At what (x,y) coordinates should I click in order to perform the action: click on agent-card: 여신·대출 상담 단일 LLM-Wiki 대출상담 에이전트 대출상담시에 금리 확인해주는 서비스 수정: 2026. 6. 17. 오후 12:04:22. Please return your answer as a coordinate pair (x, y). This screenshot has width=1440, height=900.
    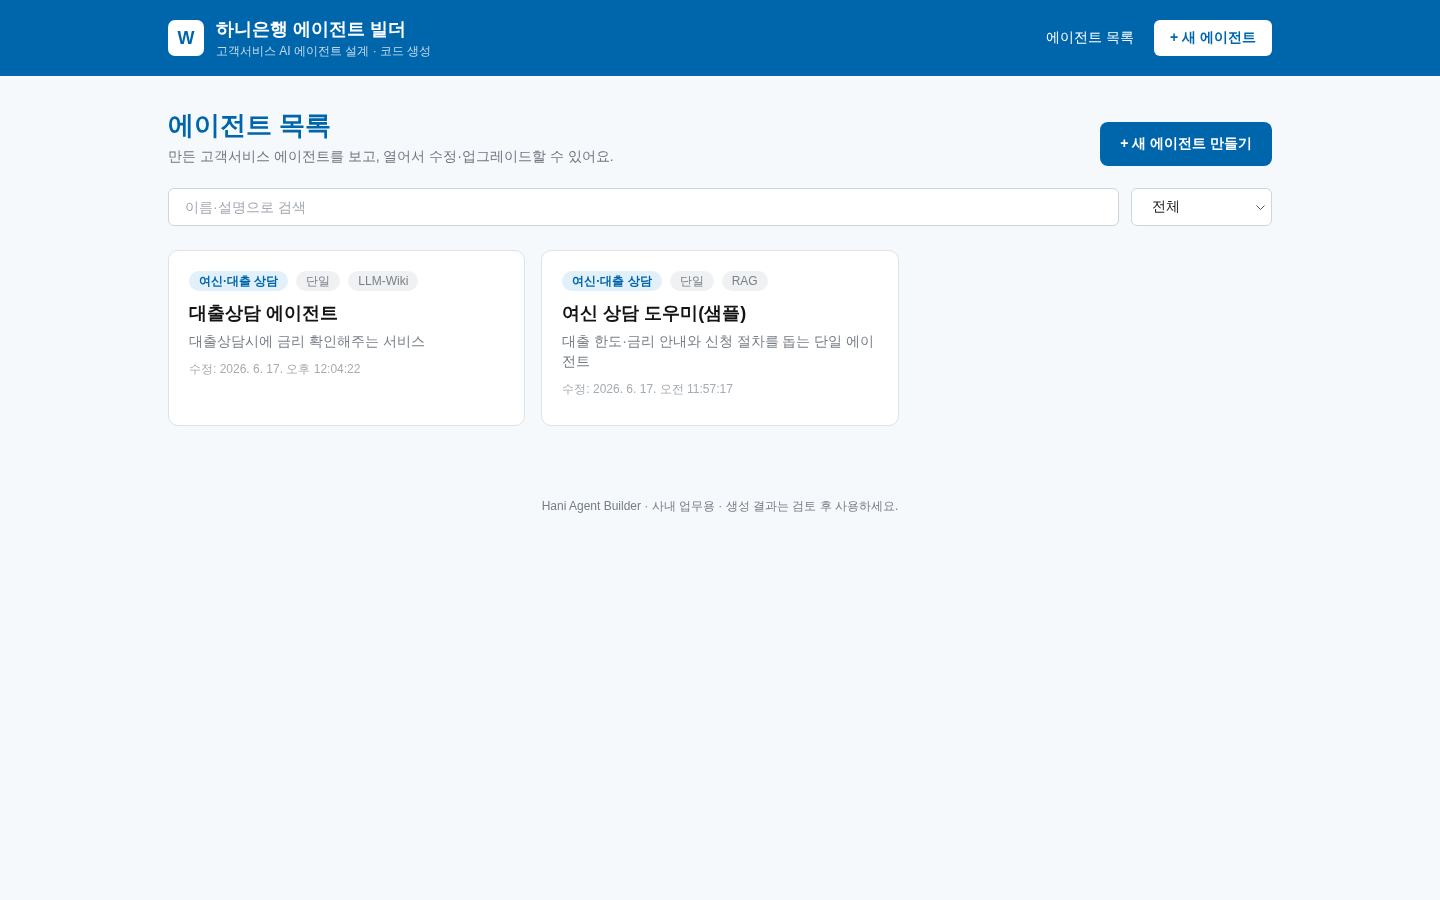
    Looking at the image, I should click on (347, 338).